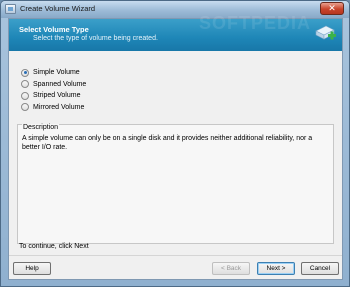 This screenshot has width=350, height=287. What do you see at coordinates (332, 8) in the screenshot?
I see `close-button: ✕` at bounding box center [332, 8].